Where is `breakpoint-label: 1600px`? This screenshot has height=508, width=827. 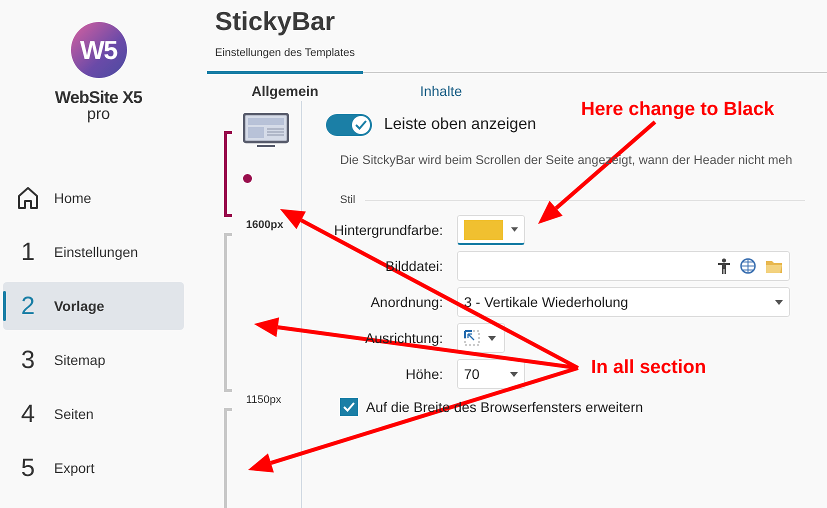
breakpoint-label: 1600px is located at coordinates (265, 225).